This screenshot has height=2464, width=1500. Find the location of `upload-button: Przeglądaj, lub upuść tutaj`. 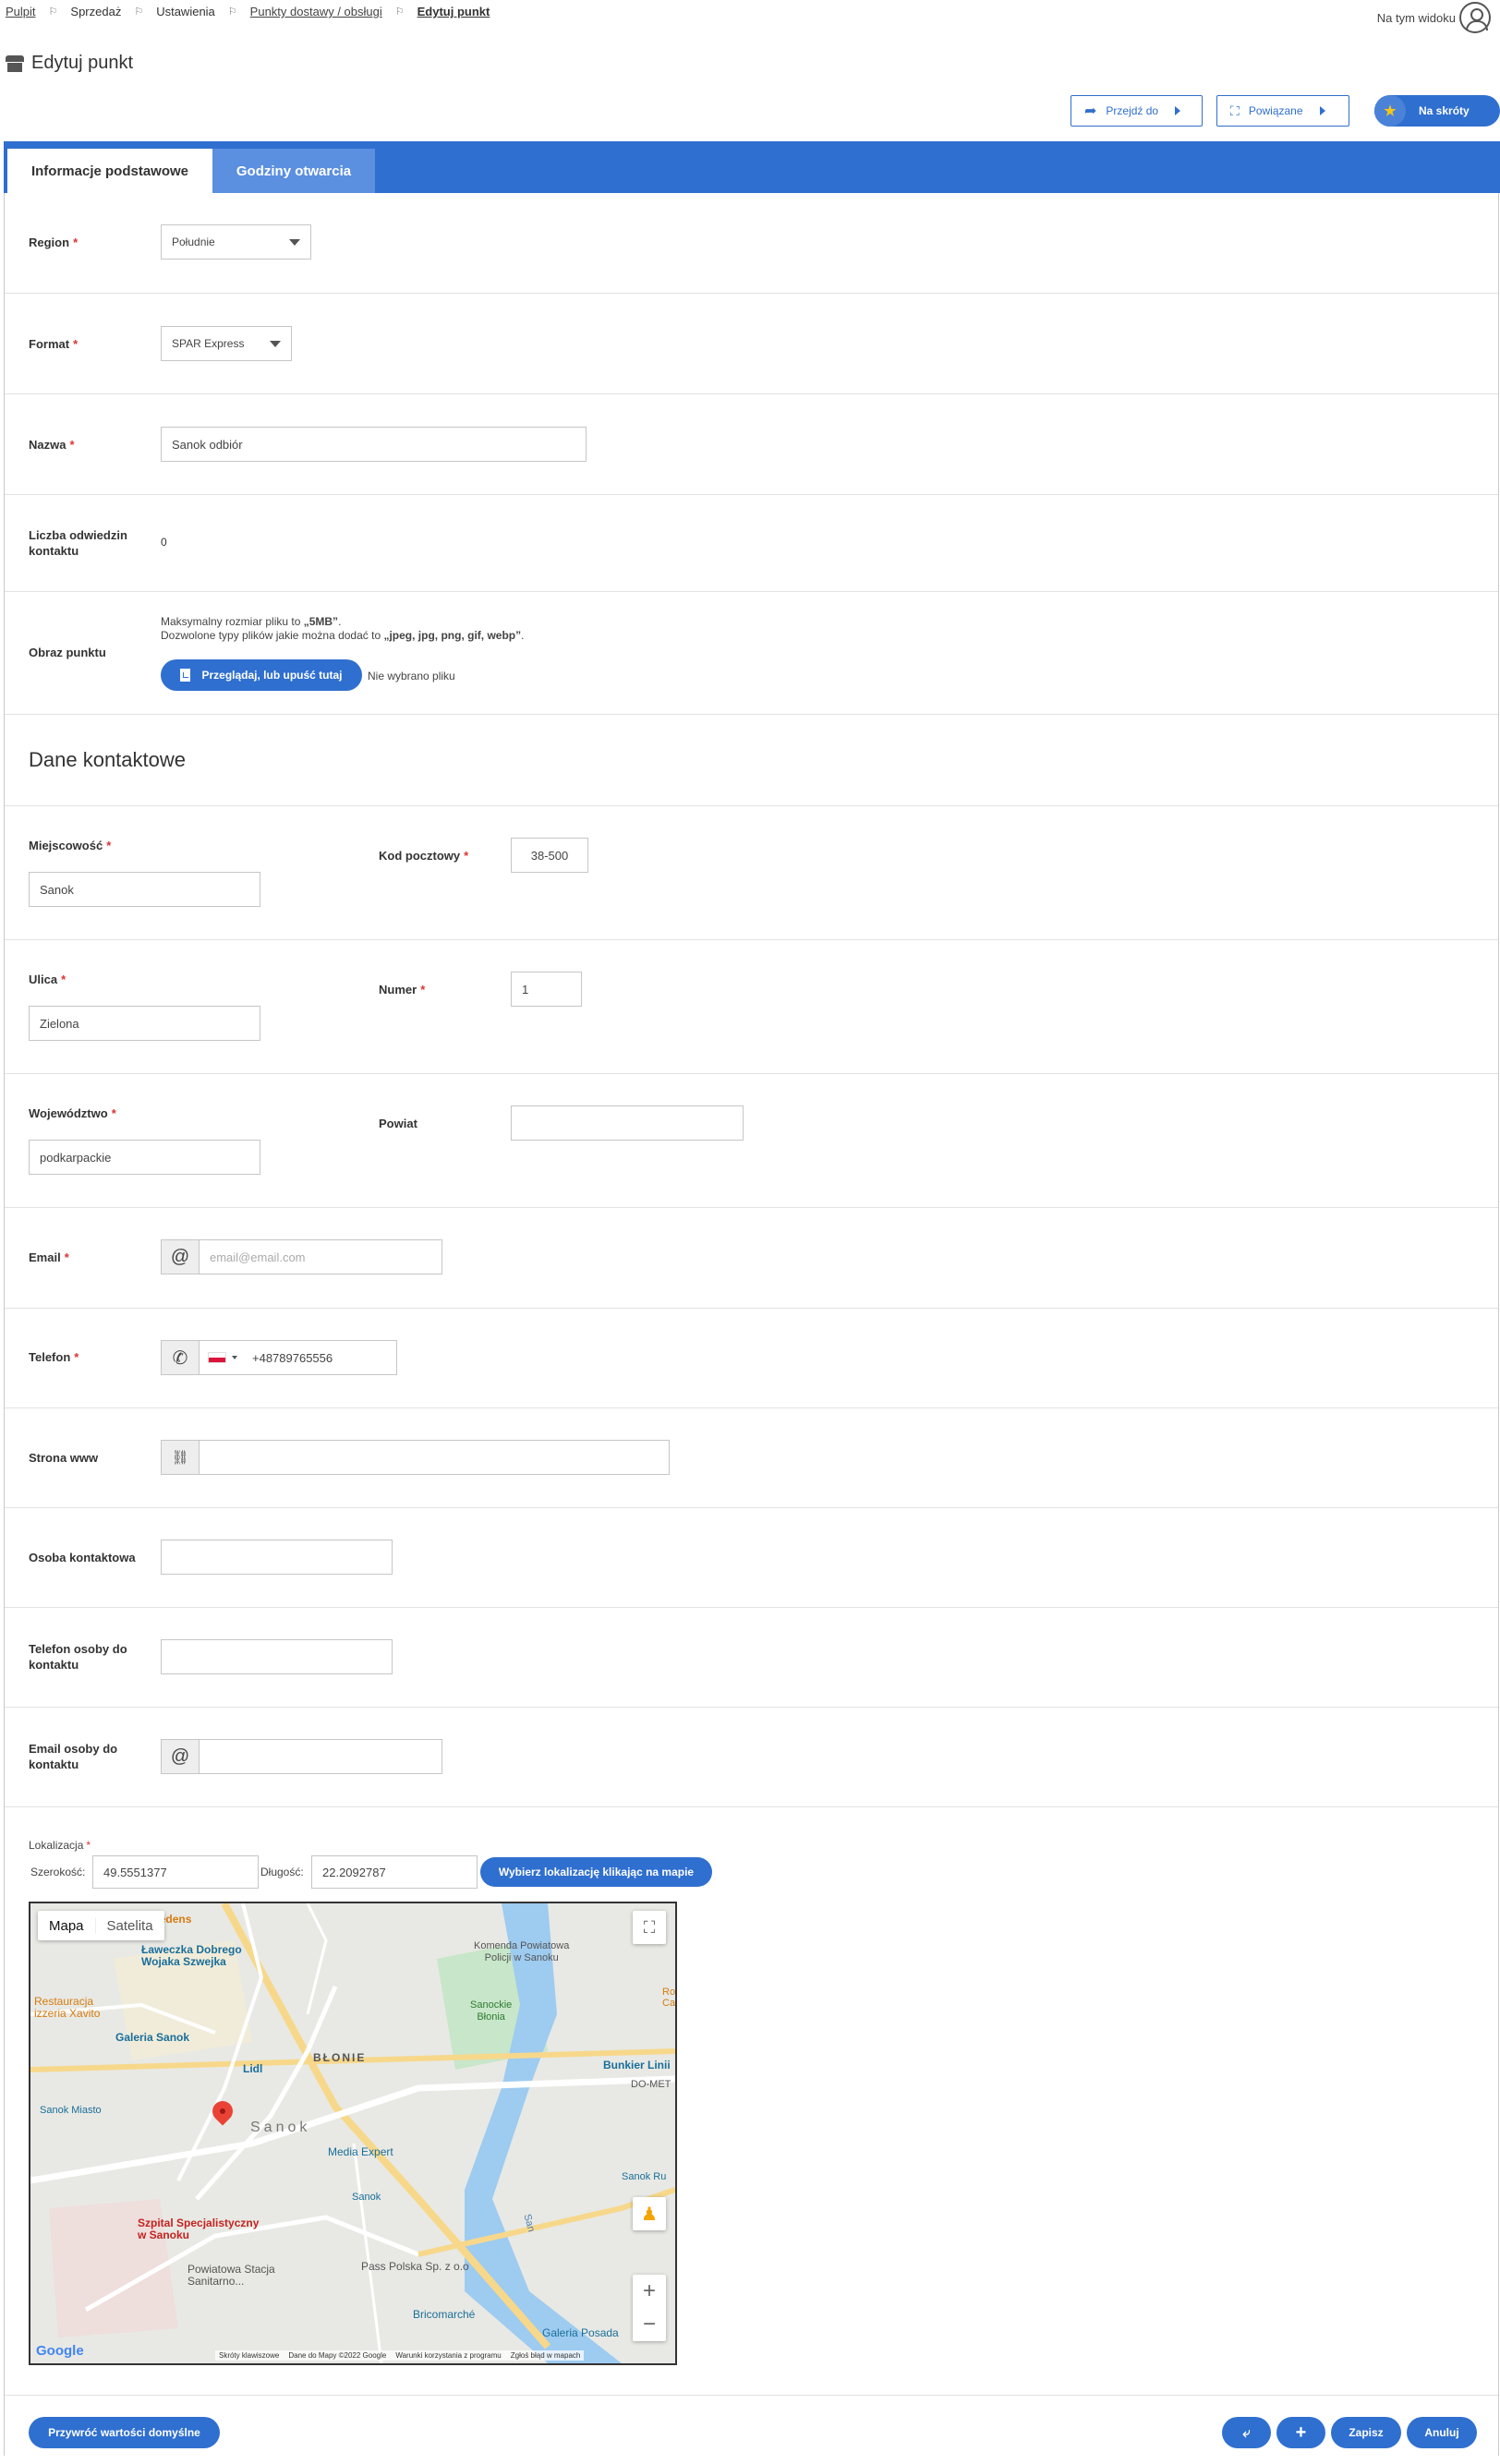

upload-button: Przeglądaj, lub upuść tutaj is located at coordinates (261, 675).